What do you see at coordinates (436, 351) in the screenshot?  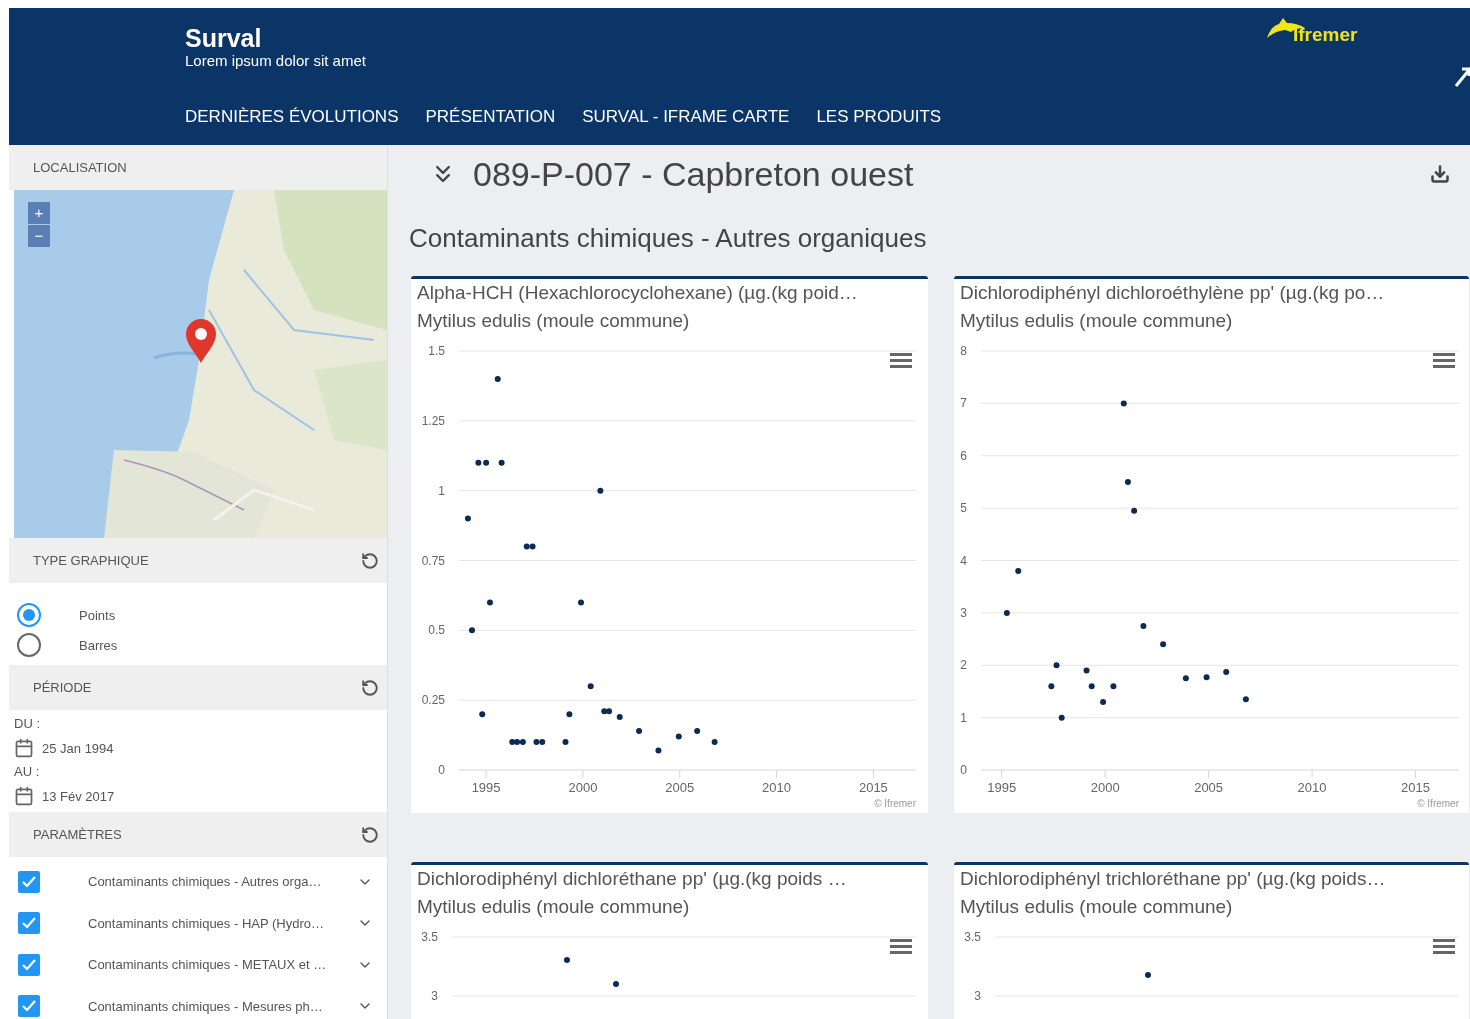 I see `y-tick-label: 1.5` at bounding box center [436, 351].